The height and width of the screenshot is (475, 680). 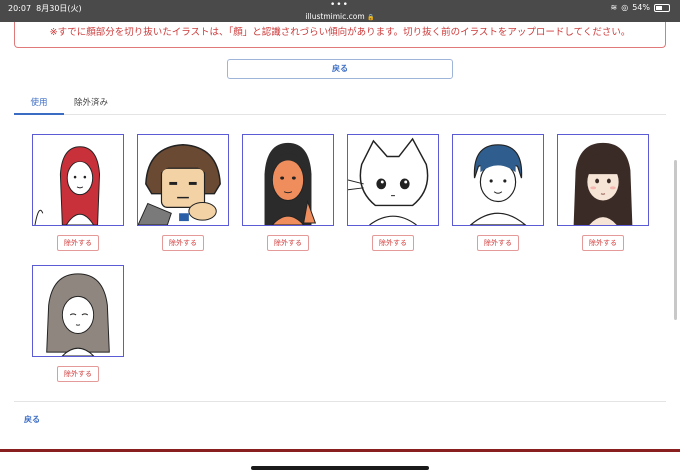 I want to click on home-indicator, so click(x=340, y=468).